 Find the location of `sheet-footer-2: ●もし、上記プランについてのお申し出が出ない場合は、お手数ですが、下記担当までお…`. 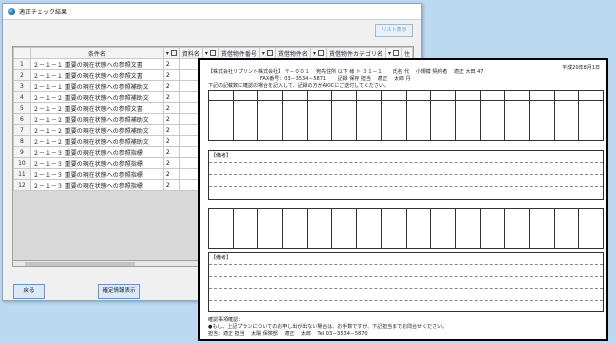

sheet-footer-2: ●もし、上記プランについてのお申し出が出ない場合は、お手数ですが、下記担当までお… is located at coordinates (328, 327).